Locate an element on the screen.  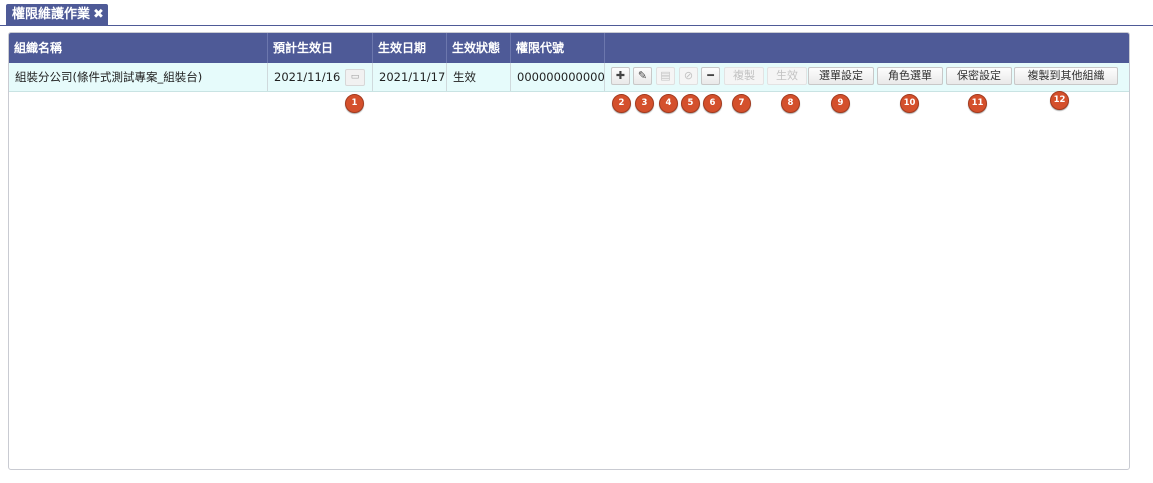
cancel-button: ⊘ is located at coordinates (688, 76).